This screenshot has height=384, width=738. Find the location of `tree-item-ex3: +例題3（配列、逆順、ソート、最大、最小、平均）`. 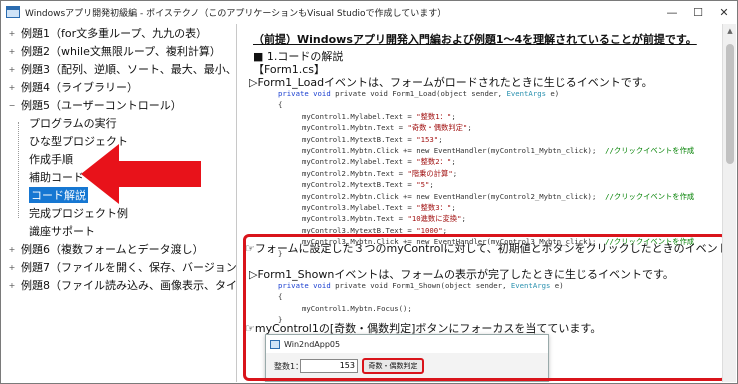

tree-item-ex3: +例題3（配列、逆順、ソート、最大、最小、平均） is located at coordinates (121, 69).